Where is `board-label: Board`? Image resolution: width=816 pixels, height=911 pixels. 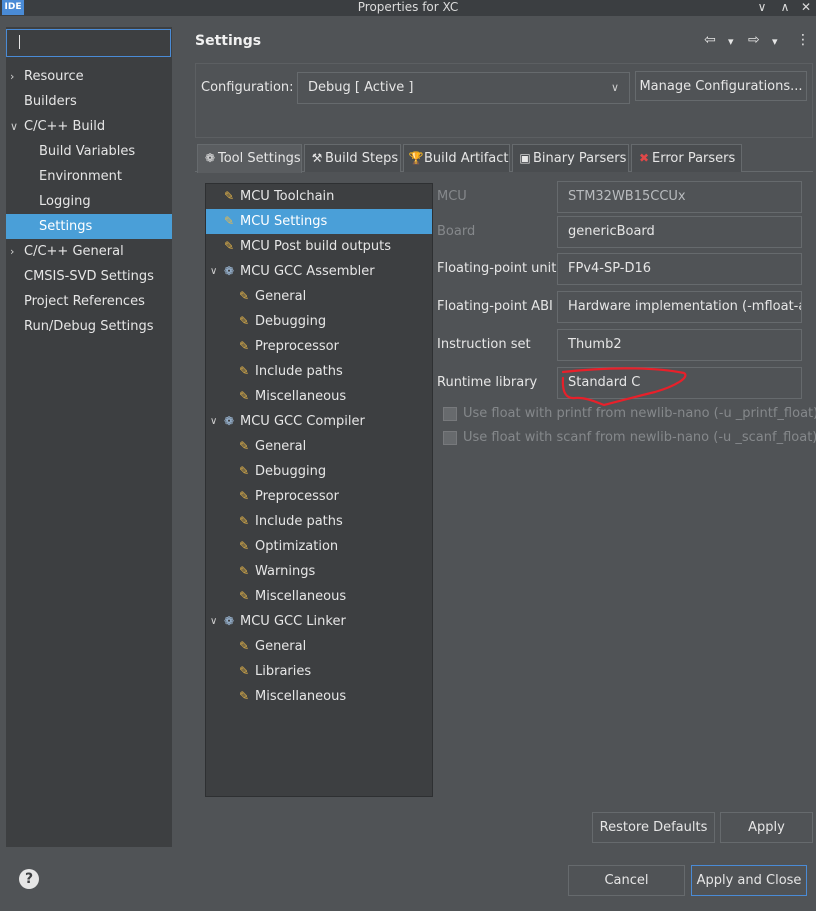 board-label: Board is located at coordinates (456, 231).